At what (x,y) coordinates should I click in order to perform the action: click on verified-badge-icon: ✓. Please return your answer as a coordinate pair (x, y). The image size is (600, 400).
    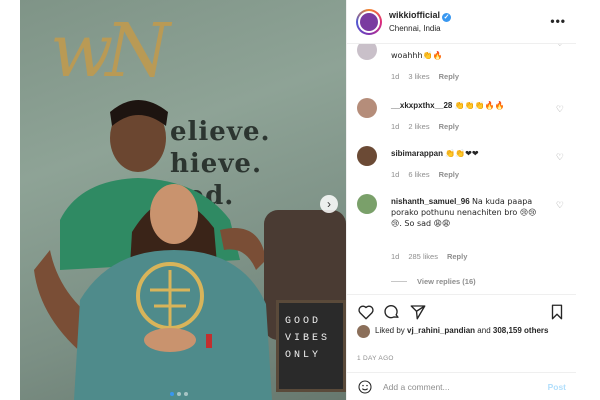
    Looking at the image, I should click on (447, 17).